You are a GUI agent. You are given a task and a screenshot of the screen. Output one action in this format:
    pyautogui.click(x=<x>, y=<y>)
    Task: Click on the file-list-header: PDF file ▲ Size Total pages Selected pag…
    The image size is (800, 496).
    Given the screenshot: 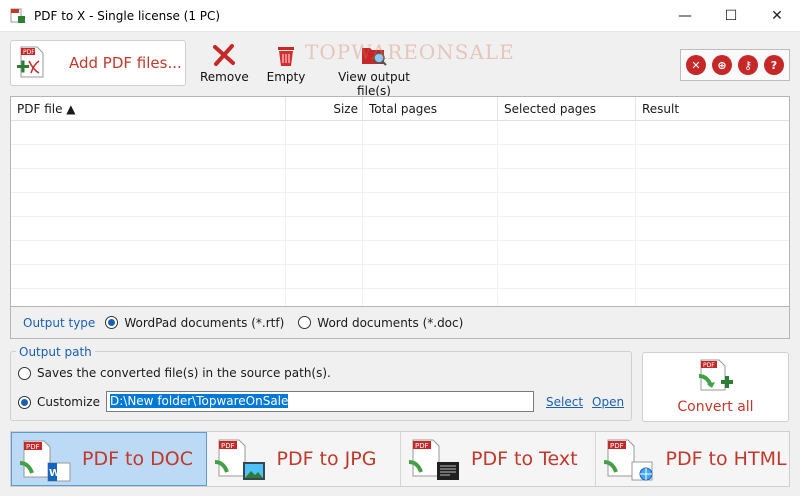 What is the action you would take?
    pyautogui.click(x=400, y=109)
    